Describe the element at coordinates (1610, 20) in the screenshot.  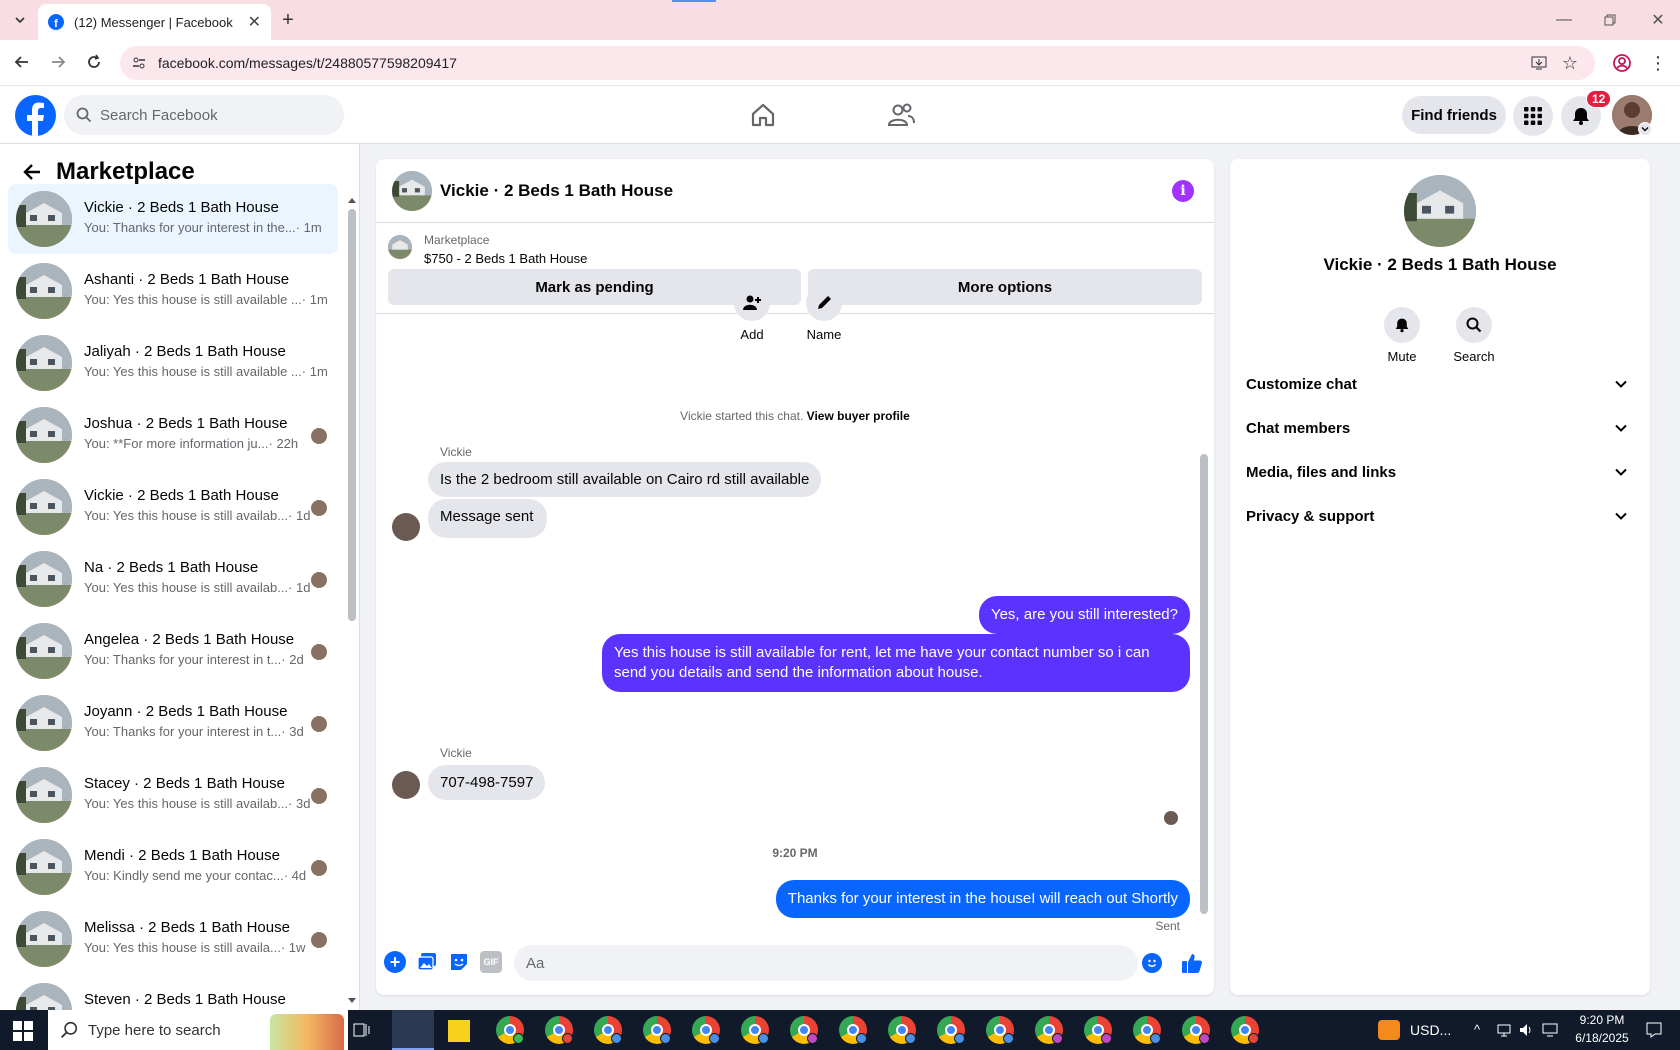
I see `restore-icon` at that location.